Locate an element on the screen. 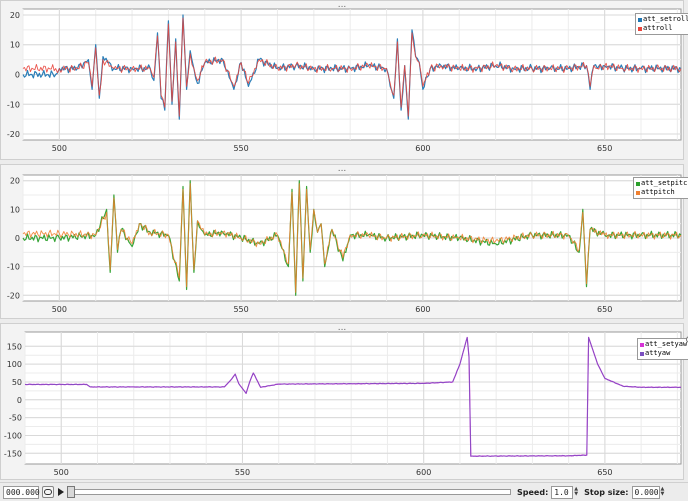 The width and height of the screenshot is (688, 501). y-tick-label: -150 is located at coordinates (13, 453).